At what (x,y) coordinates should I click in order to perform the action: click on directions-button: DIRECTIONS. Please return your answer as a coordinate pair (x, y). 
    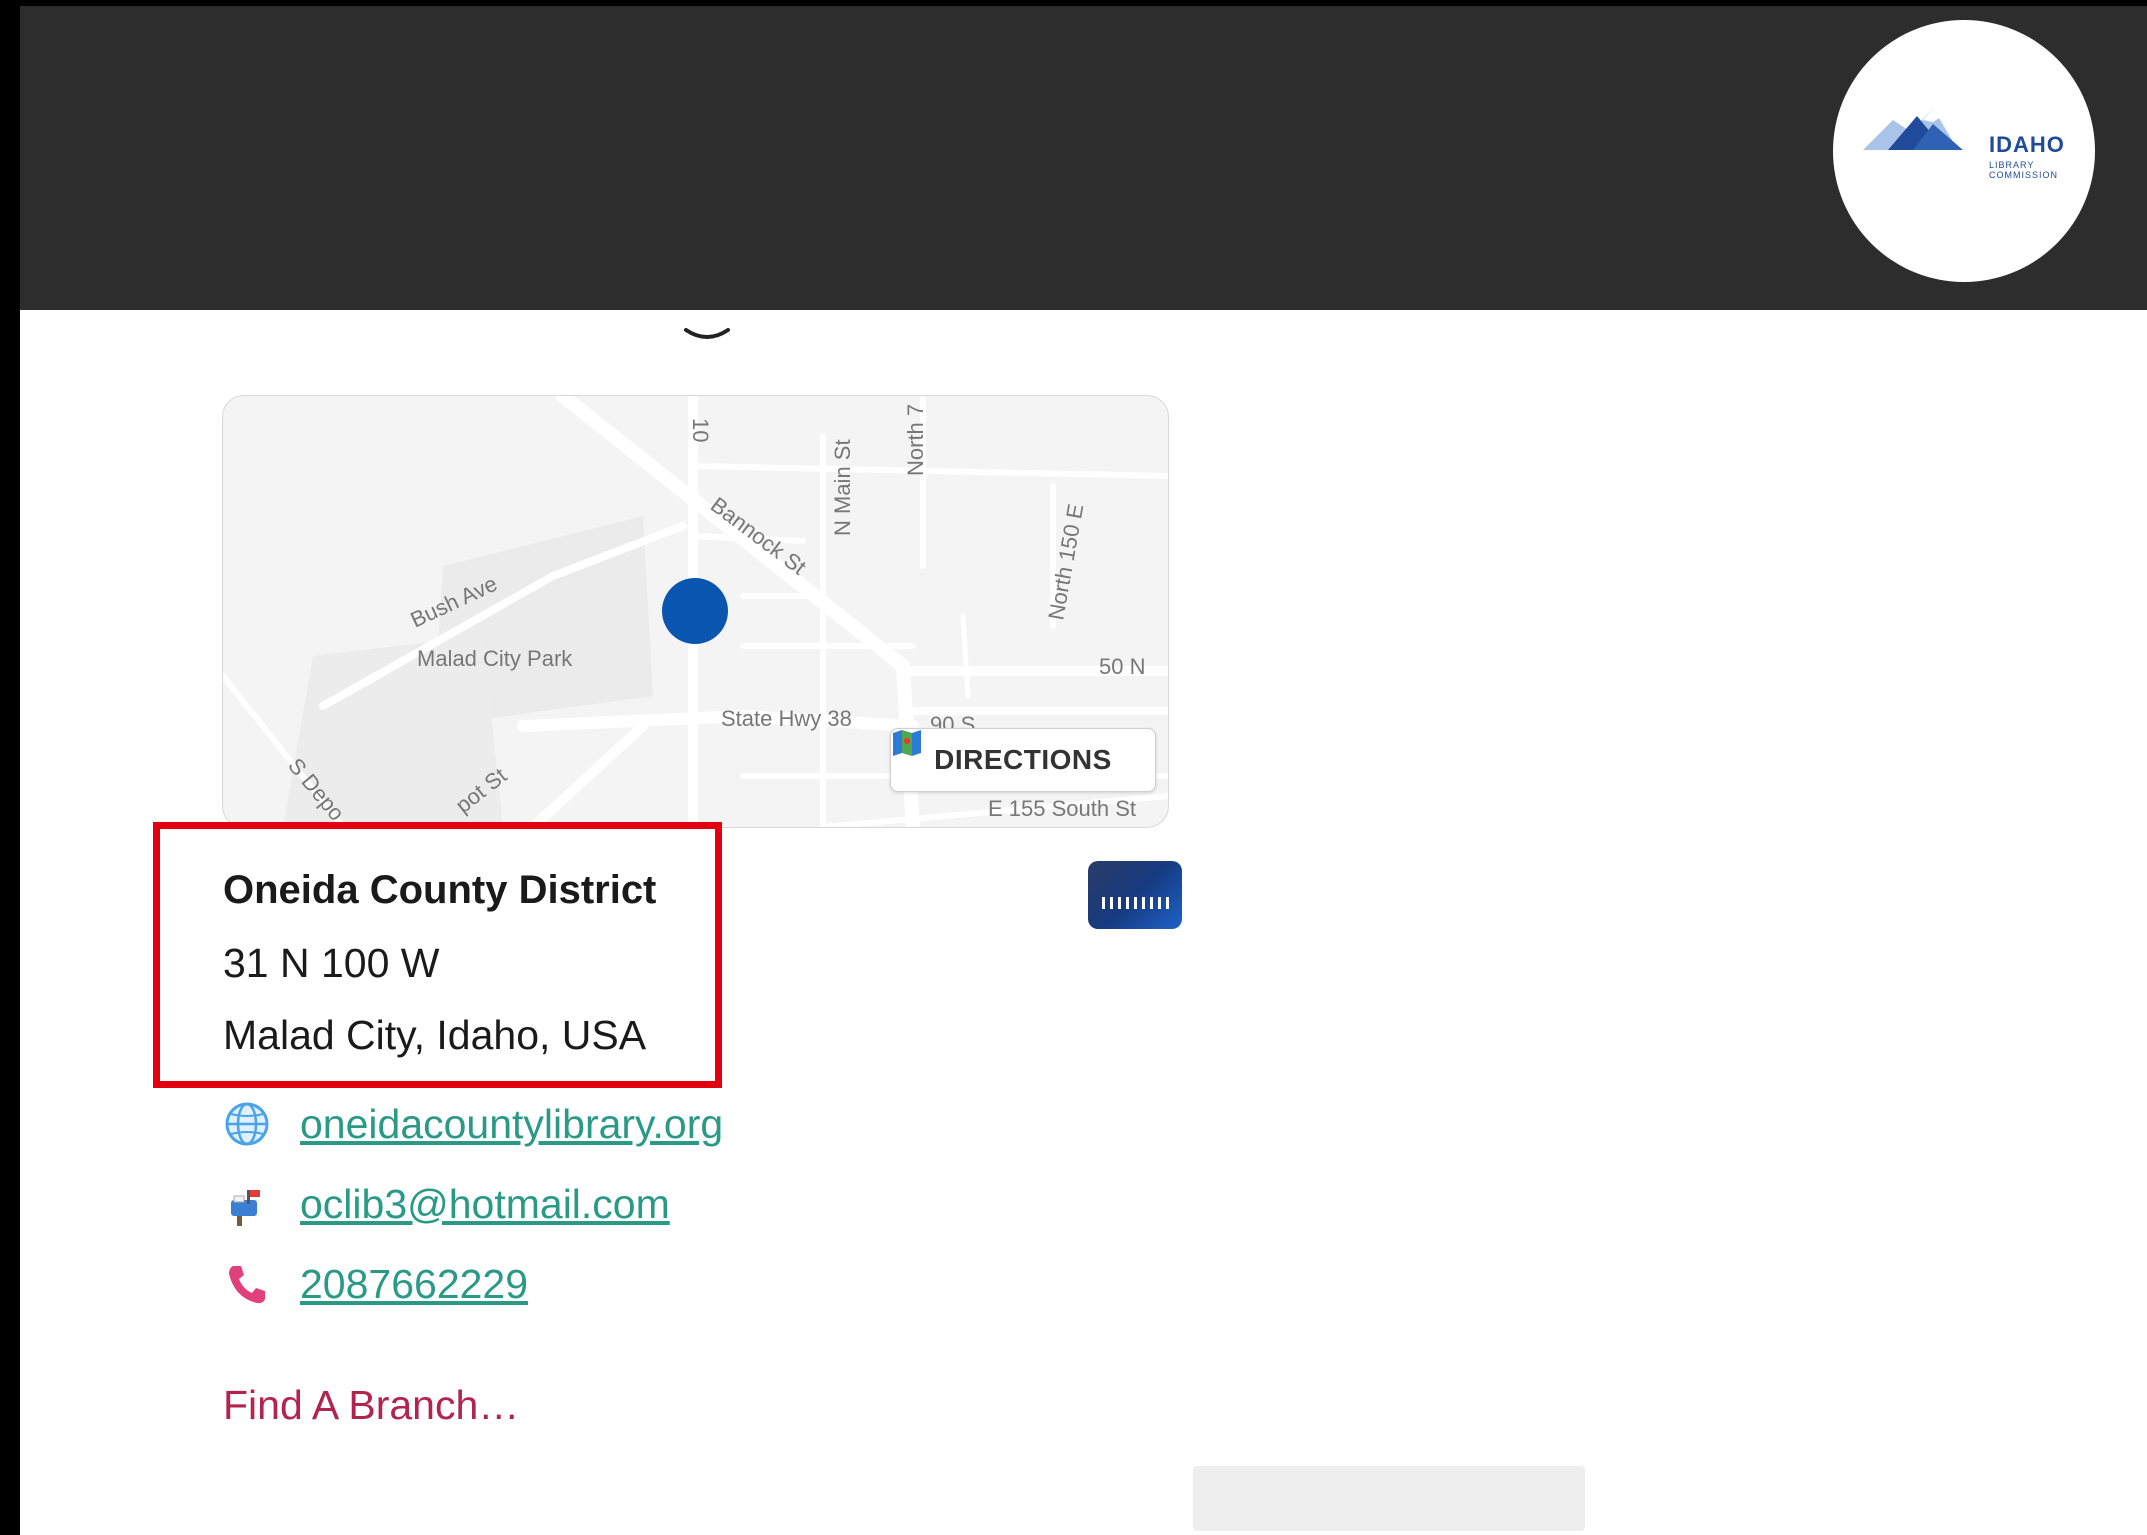
    Looking at the image, I should click on (1023, 760).